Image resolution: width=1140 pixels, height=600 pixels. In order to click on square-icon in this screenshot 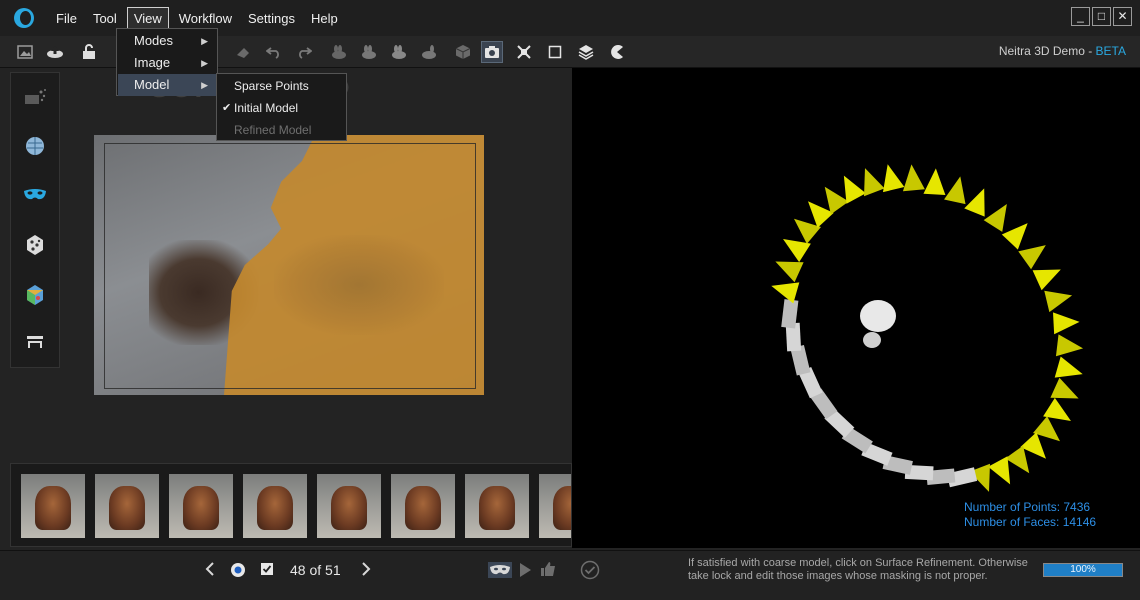, I will do `click(555, 52)`.